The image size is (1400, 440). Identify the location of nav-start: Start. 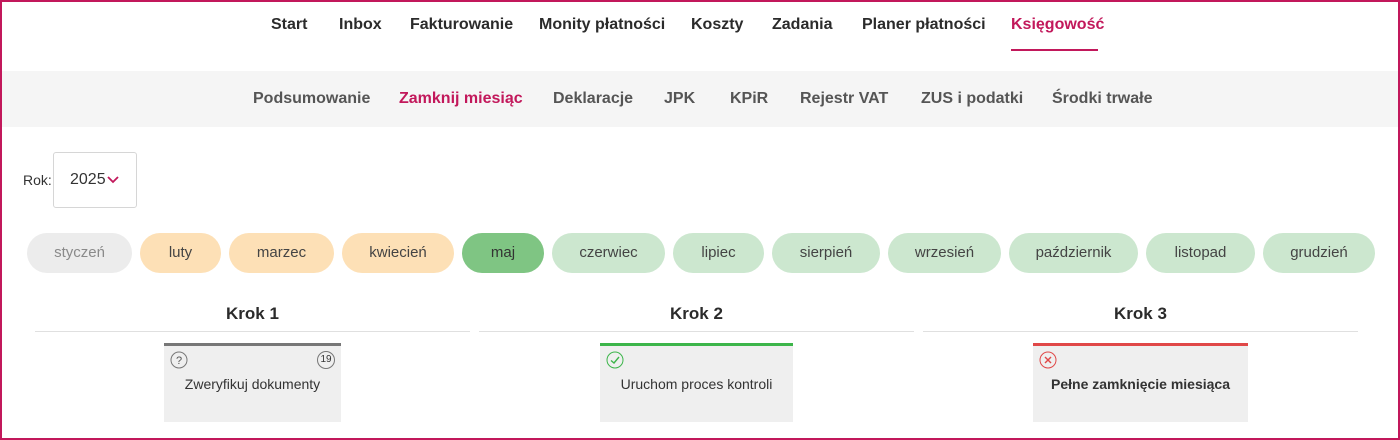
(289, 25).